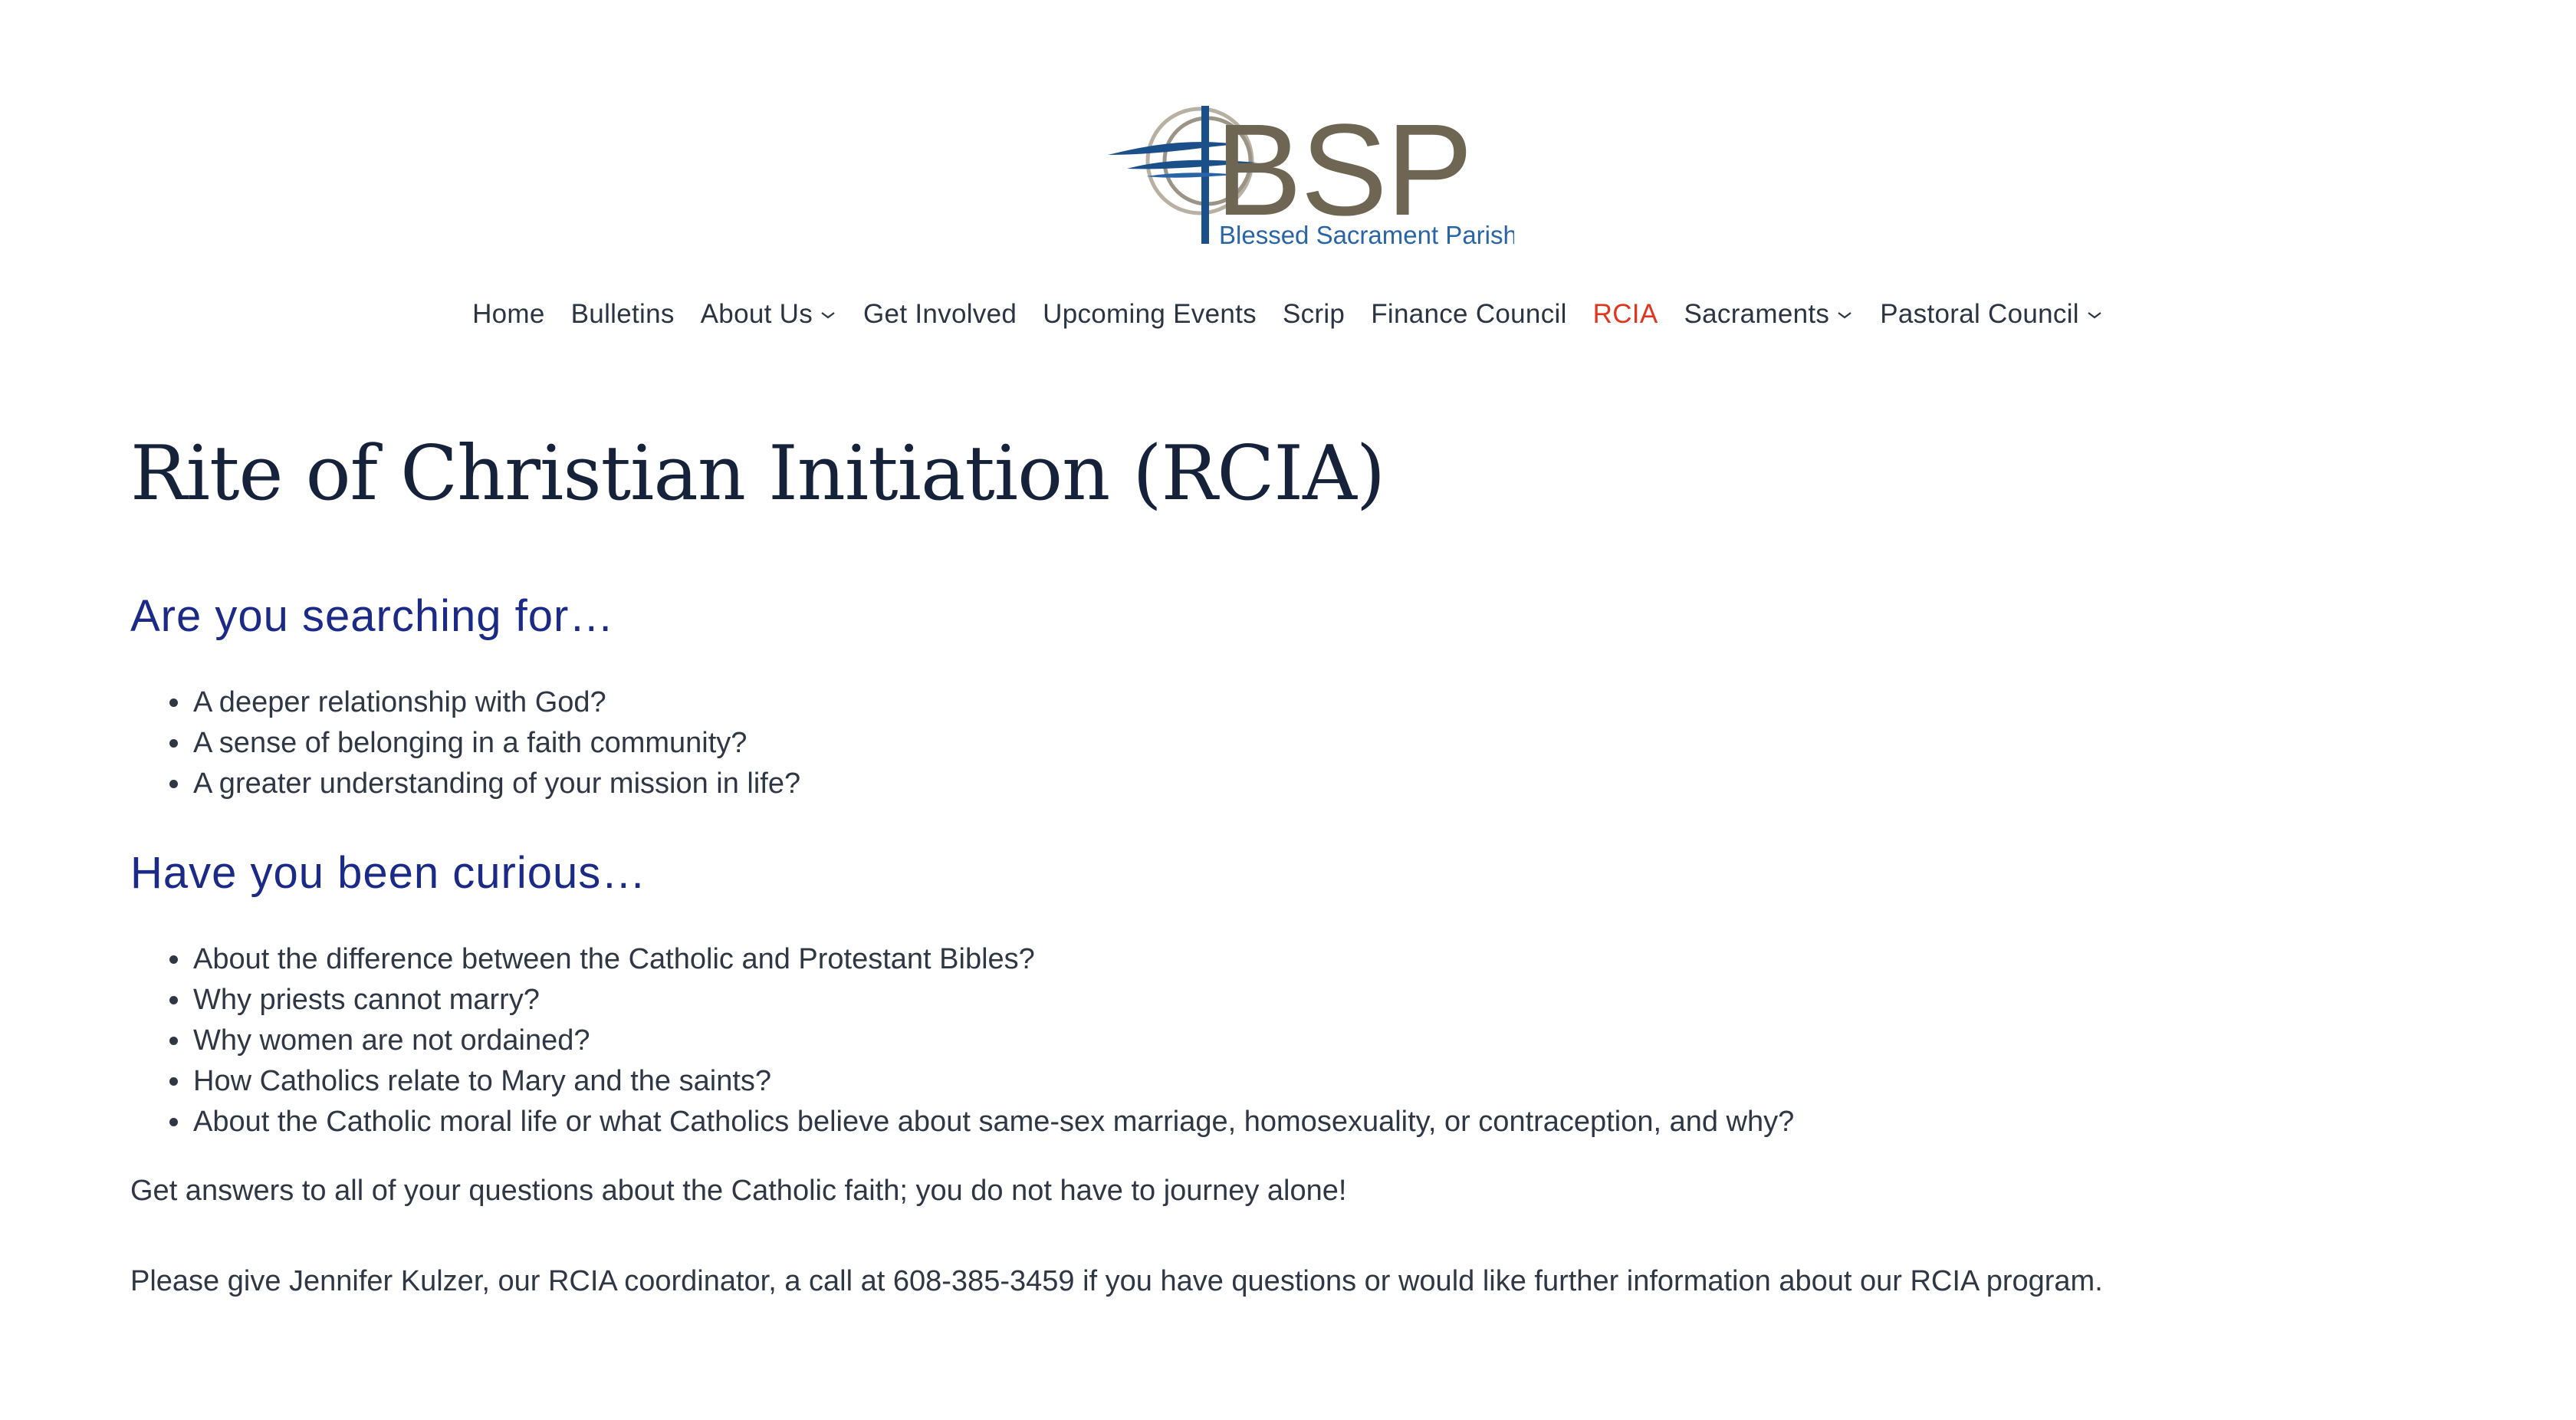 The image size is (2576, 1420). What do you see at coordinates (1313, 173) in the screenshot?
I see `bsp-logo-icon: BSP Blessed Sacrament Parish` at bounding box center [1313, 173].